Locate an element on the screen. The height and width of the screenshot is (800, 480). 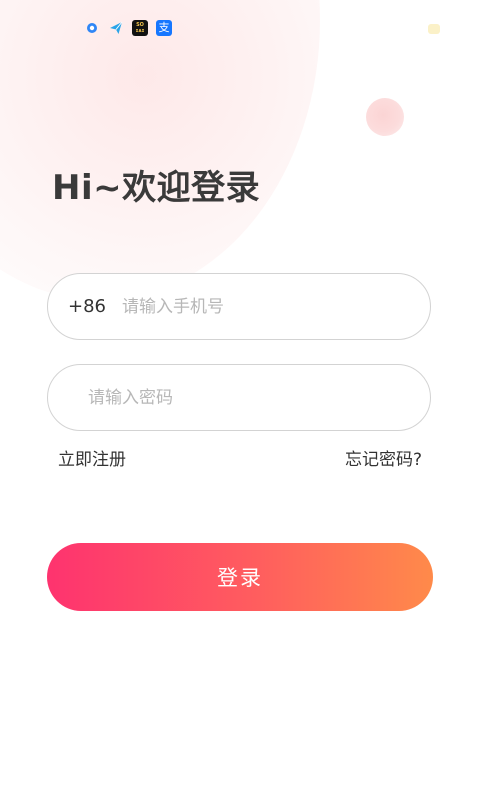
background-decoration-small is located at coordinates (385, 117).